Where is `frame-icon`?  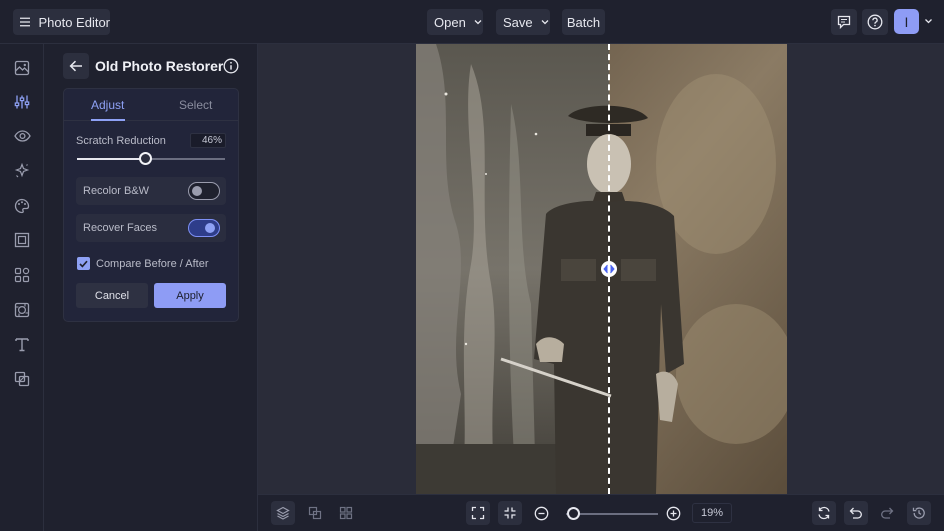 frame-icon is located at coordinates (22, 240).